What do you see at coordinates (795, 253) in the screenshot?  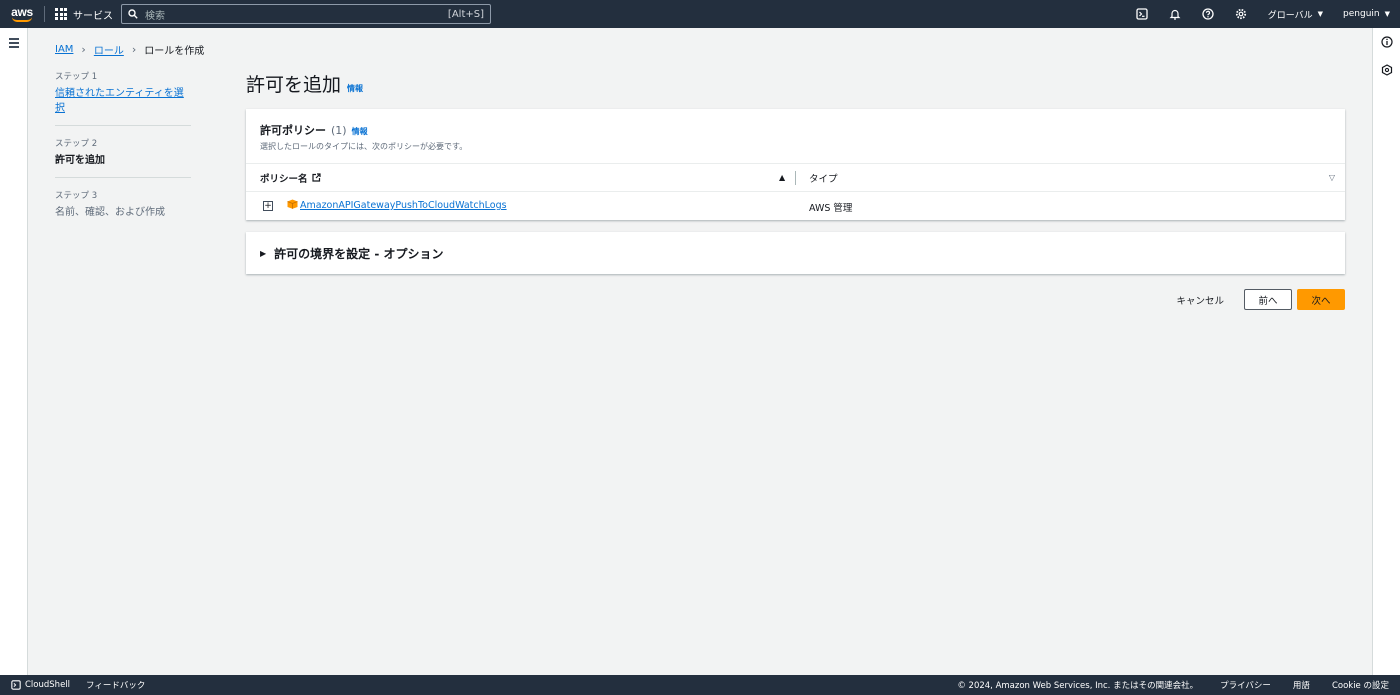 I see `permissions-boundary-expander: ▶ 許可の境界を設定 - オプション` at bounding box center [795, 253].